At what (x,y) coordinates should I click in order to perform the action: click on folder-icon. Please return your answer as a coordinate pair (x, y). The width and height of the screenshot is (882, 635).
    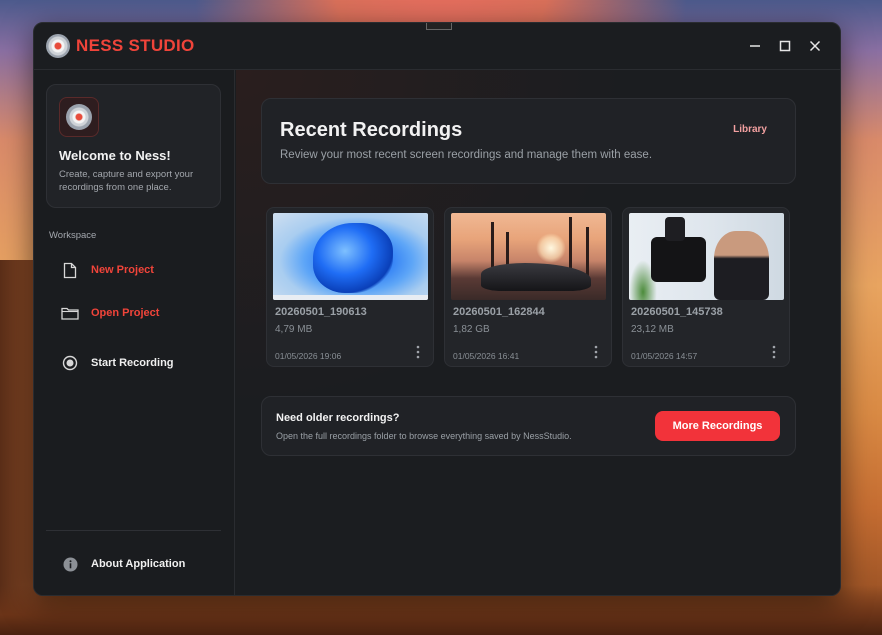
    Looking at the image, I should click on (70, 313).